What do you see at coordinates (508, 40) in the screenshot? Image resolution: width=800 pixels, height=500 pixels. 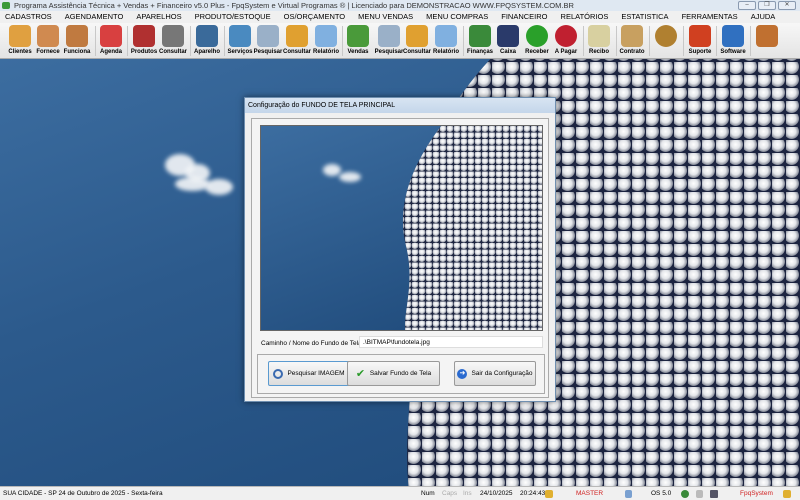 I see `toolbar-button-caixa: Caixa` at bounding box center [508, 40].